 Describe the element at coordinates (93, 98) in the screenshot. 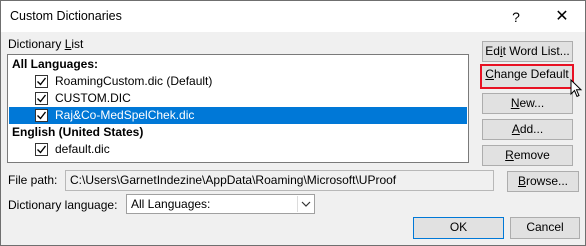

I see `dictionary-name: CUSTOM.DIC` at that location.